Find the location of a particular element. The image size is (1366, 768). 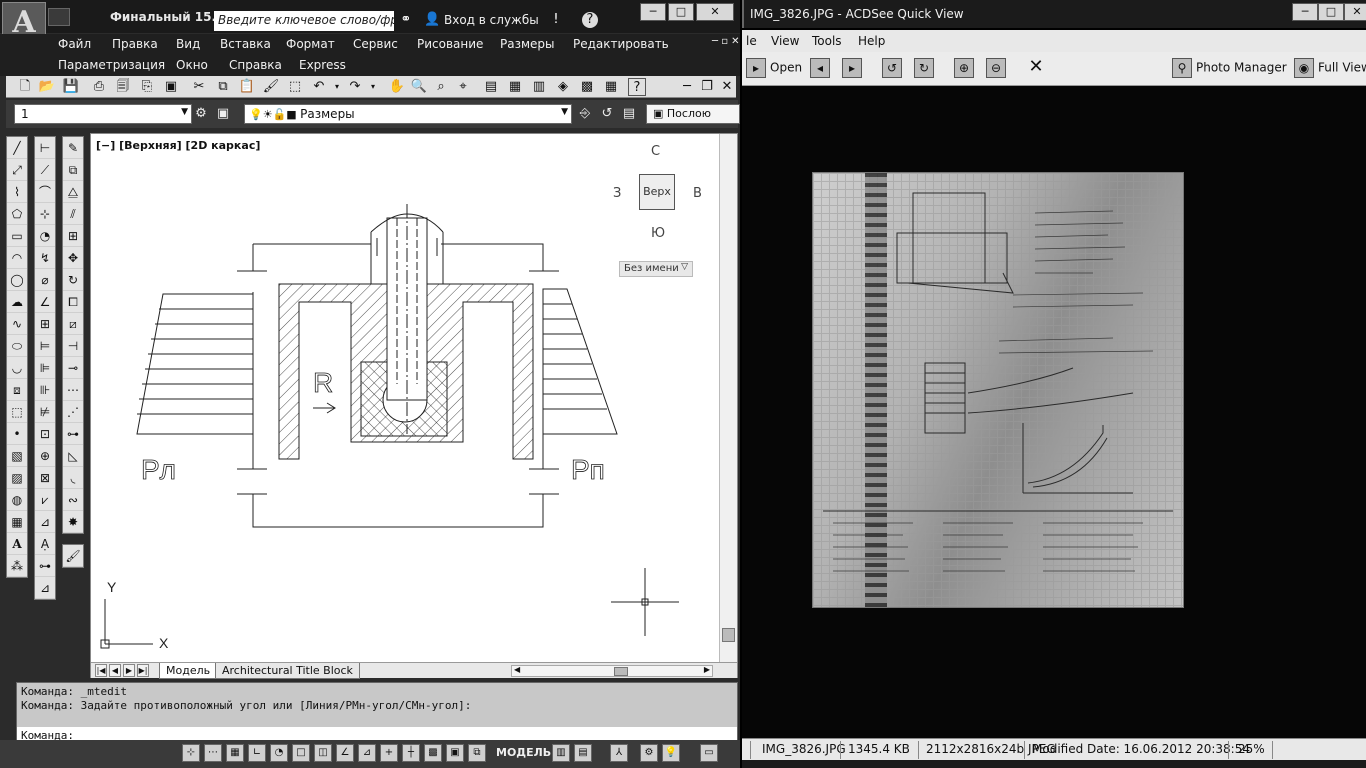

previous-image-button: ◂ is located at coordinates (822, 69).